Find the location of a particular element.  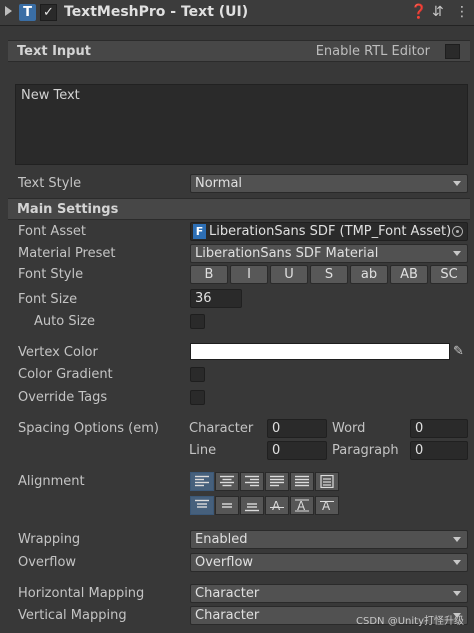

align-capline-icon: A is located at coordinates (327, 505).